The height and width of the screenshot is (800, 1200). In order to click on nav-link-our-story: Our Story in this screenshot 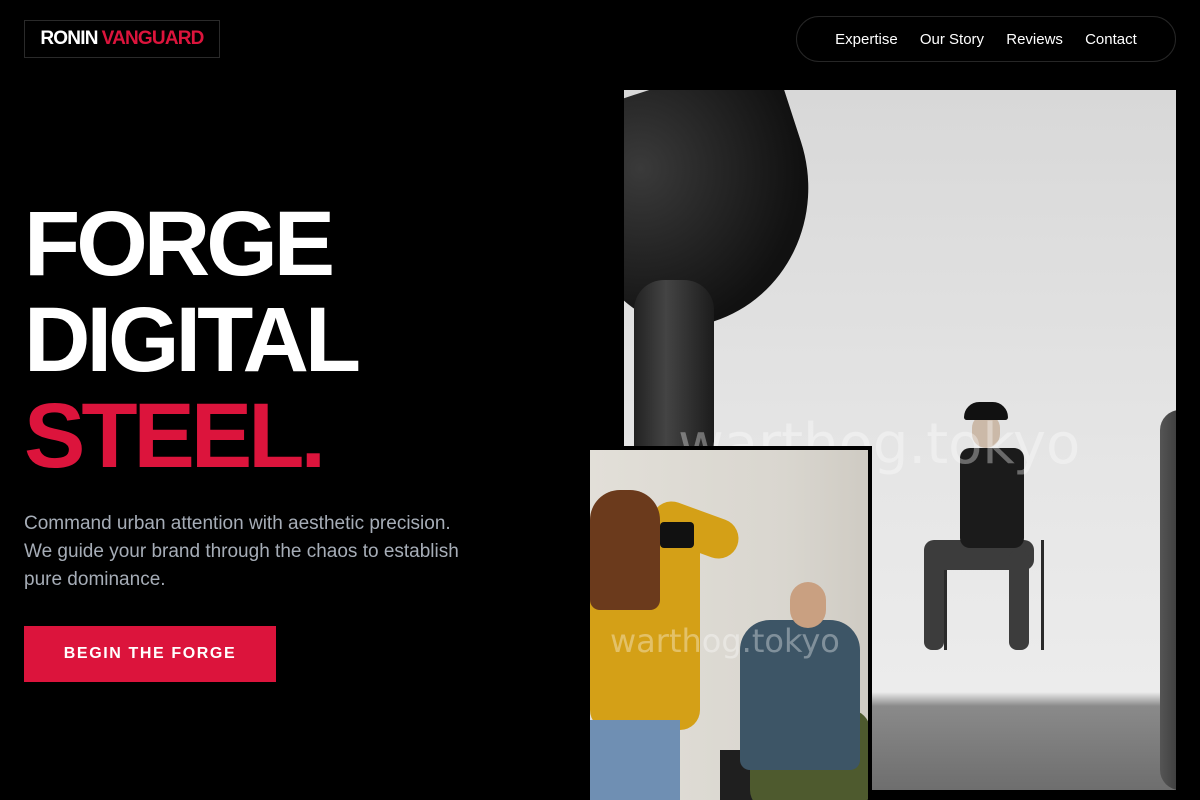, I will do `click(952, 39)`.